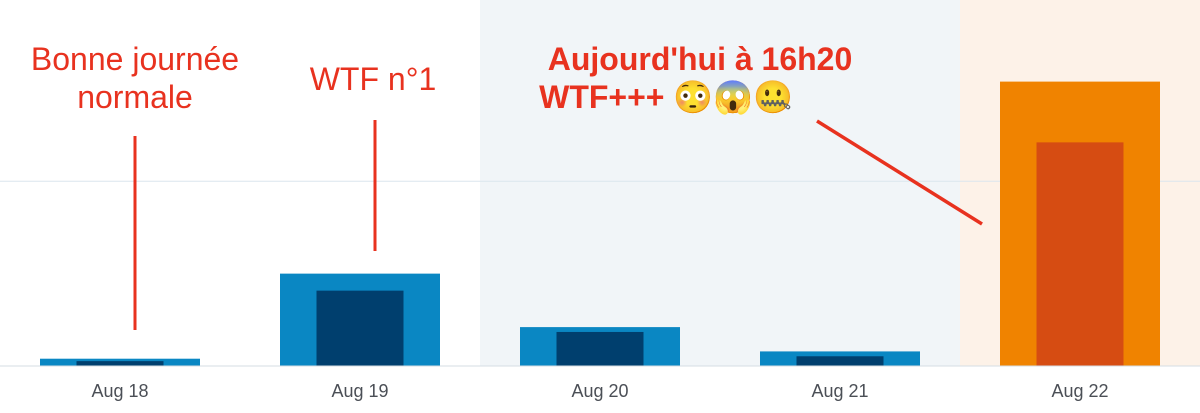  I want to click on annotation-today-line2: WTF+++ 😳😱🤐, so click(666, 97).